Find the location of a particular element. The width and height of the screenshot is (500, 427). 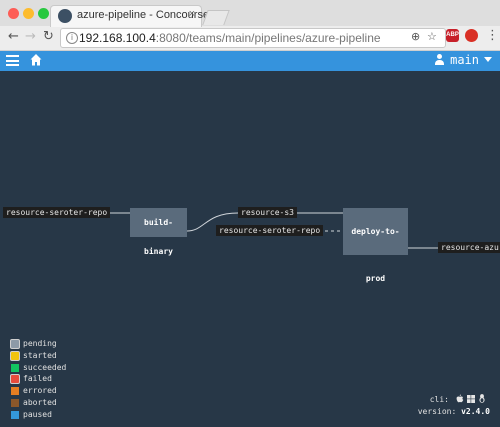

legend-item: started is located at coordinates (38, 356).